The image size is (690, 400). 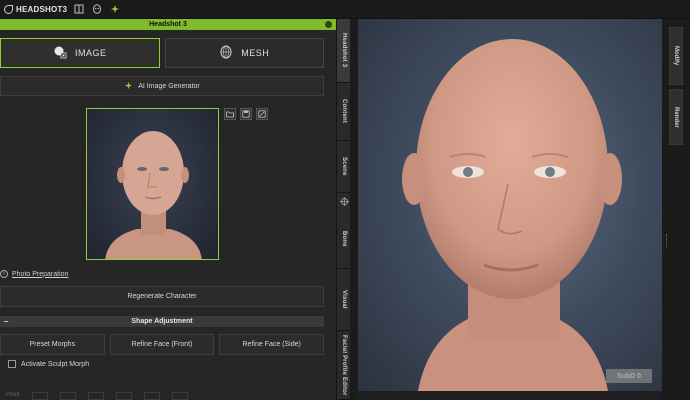 I want to click on tab-scene-label: Scene, so click(x=344, y=166).